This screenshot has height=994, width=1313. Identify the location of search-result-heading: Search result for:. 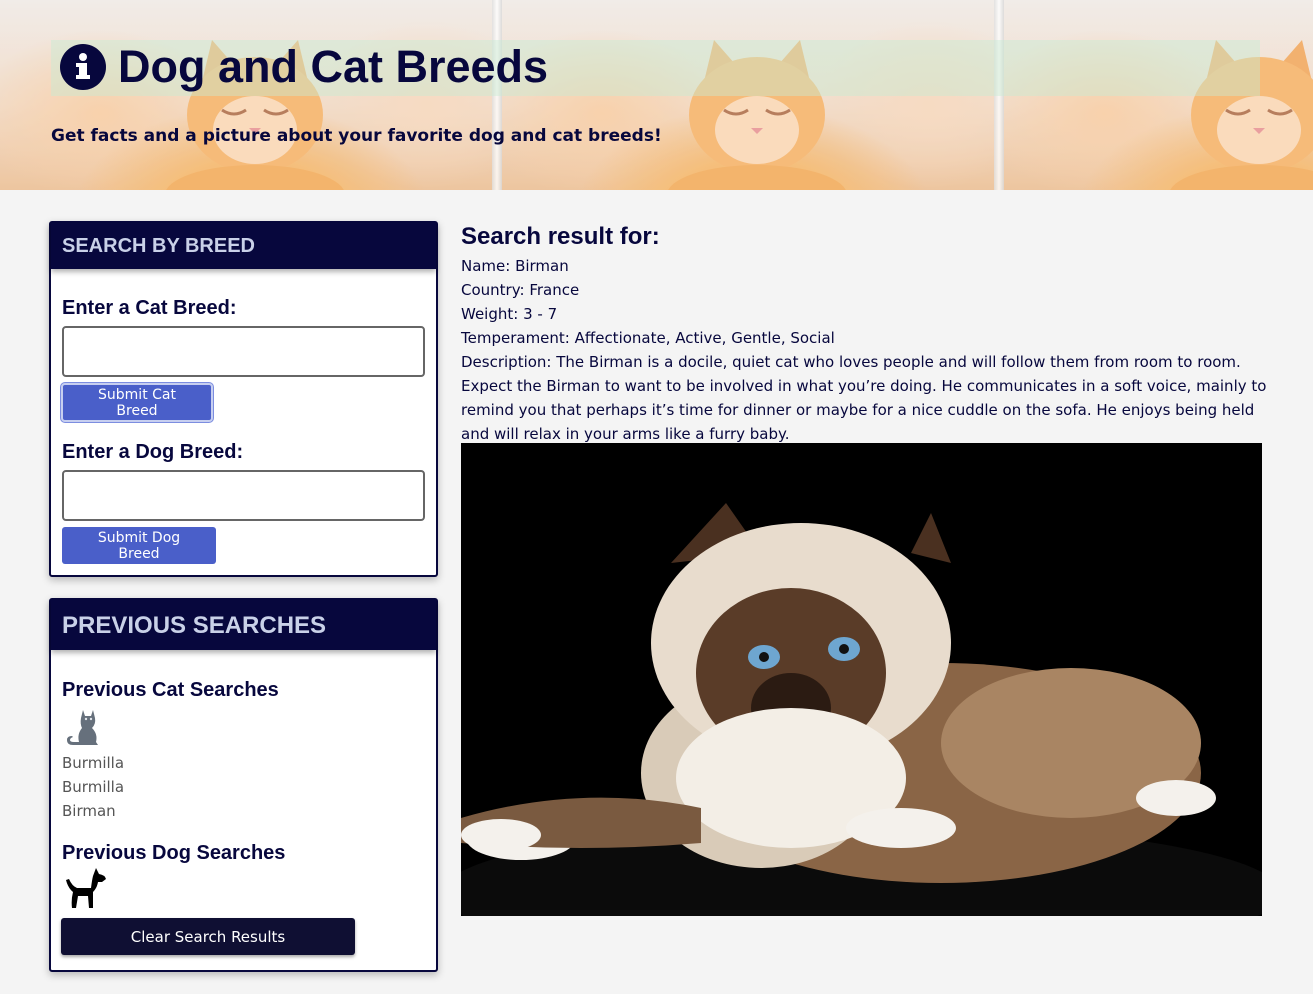
(560, 236).